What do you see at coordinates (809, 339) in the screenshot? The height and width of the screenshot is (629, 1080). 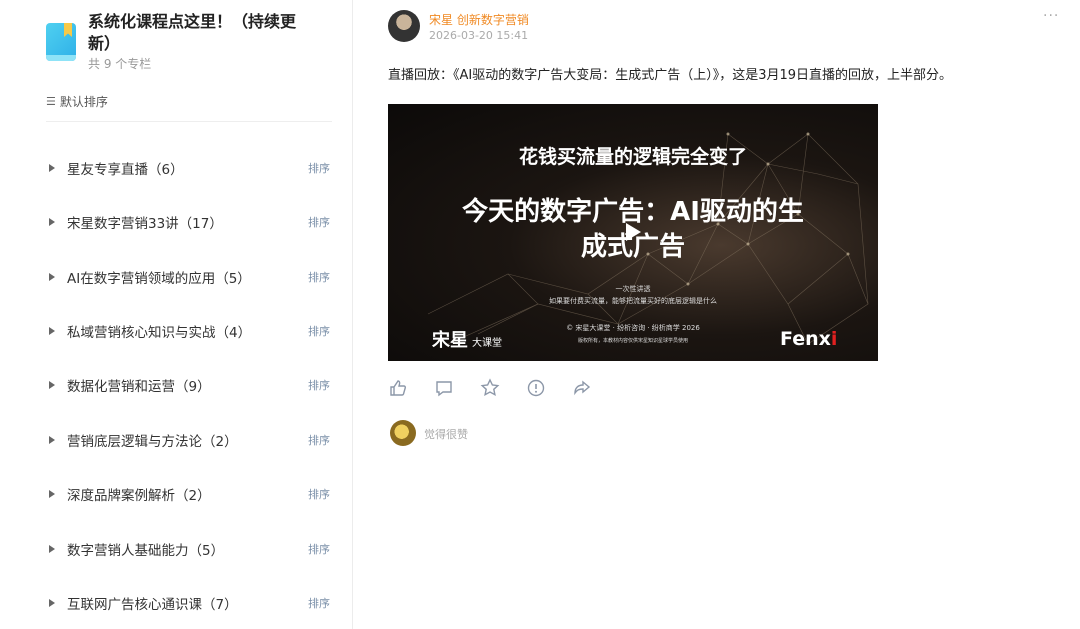 I see `video-logo-right: Fenxi` at bounding box center [809, 339].